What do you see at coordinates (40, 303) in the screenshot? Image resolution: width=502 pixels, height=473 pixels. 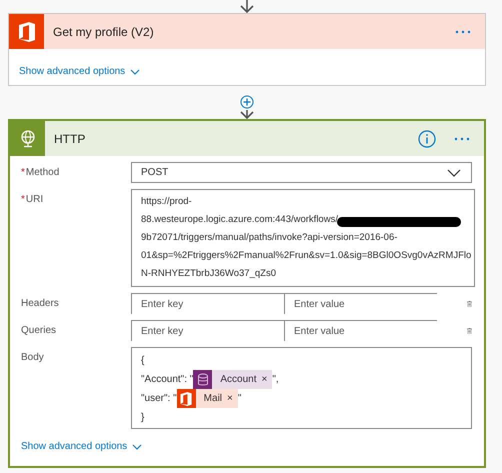 I see `field-label: Headers` at bounding box center [40, 303].